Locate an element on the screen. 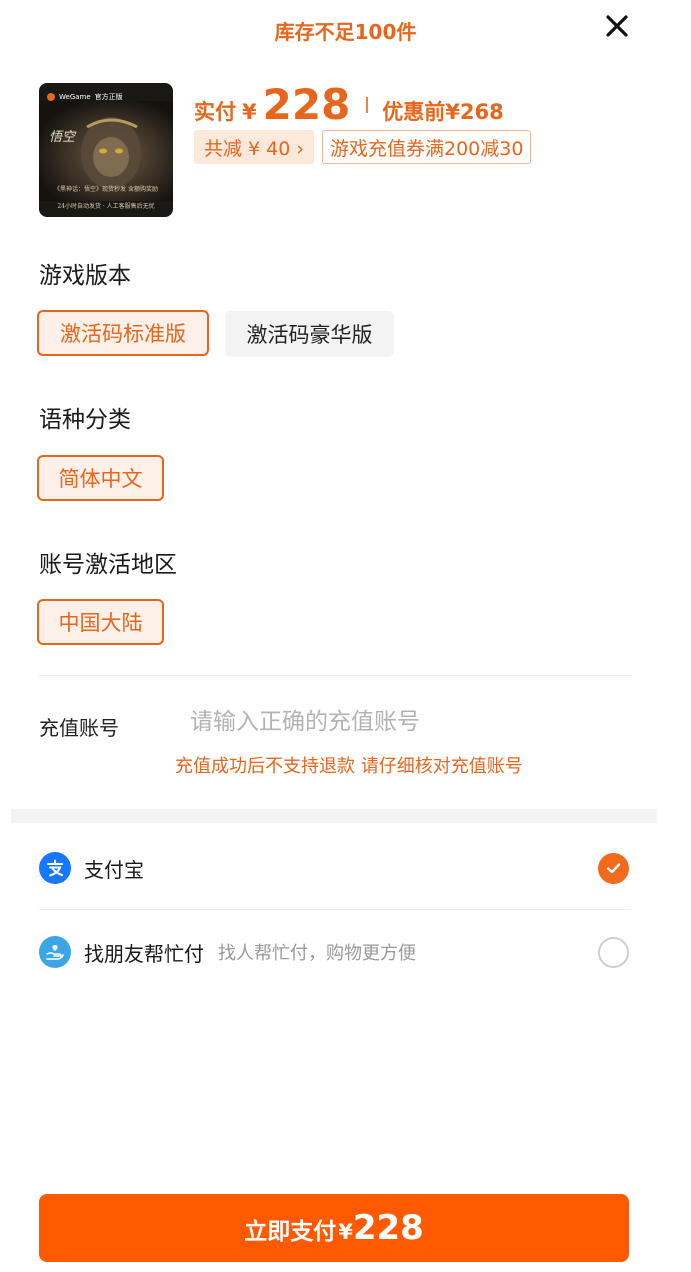 Image resolution: width=691 pixels, height=1272 pixels. close-icon is located at coordinates (617, 26).